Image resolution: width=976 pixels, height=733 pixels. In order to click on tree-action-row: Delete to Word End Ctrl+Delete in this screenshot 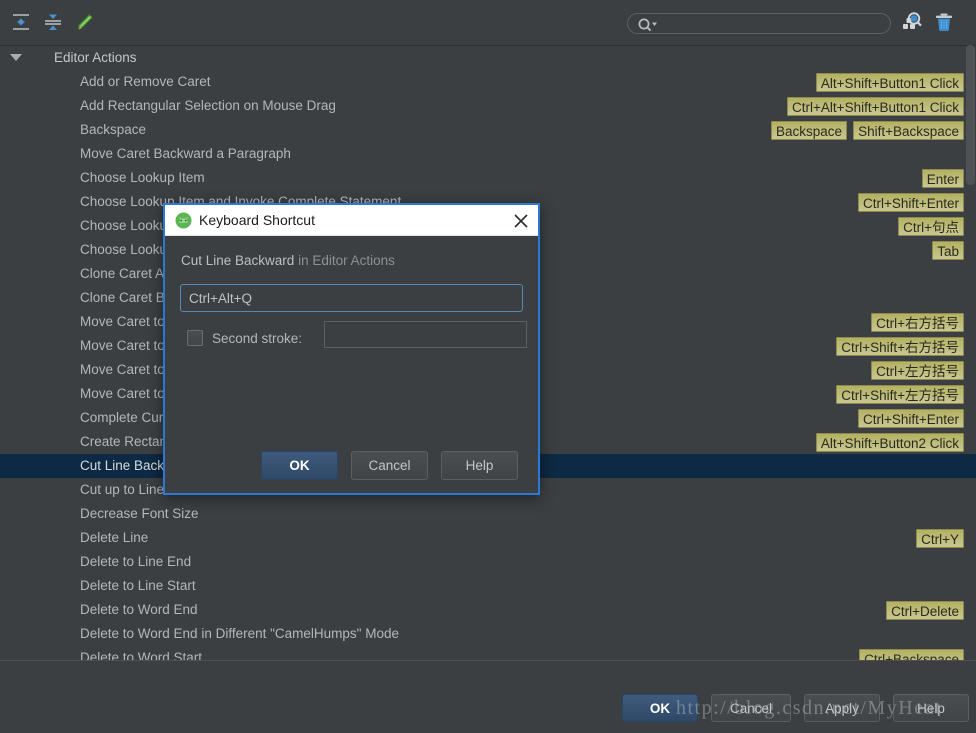, I will do `click(488, 610)`.